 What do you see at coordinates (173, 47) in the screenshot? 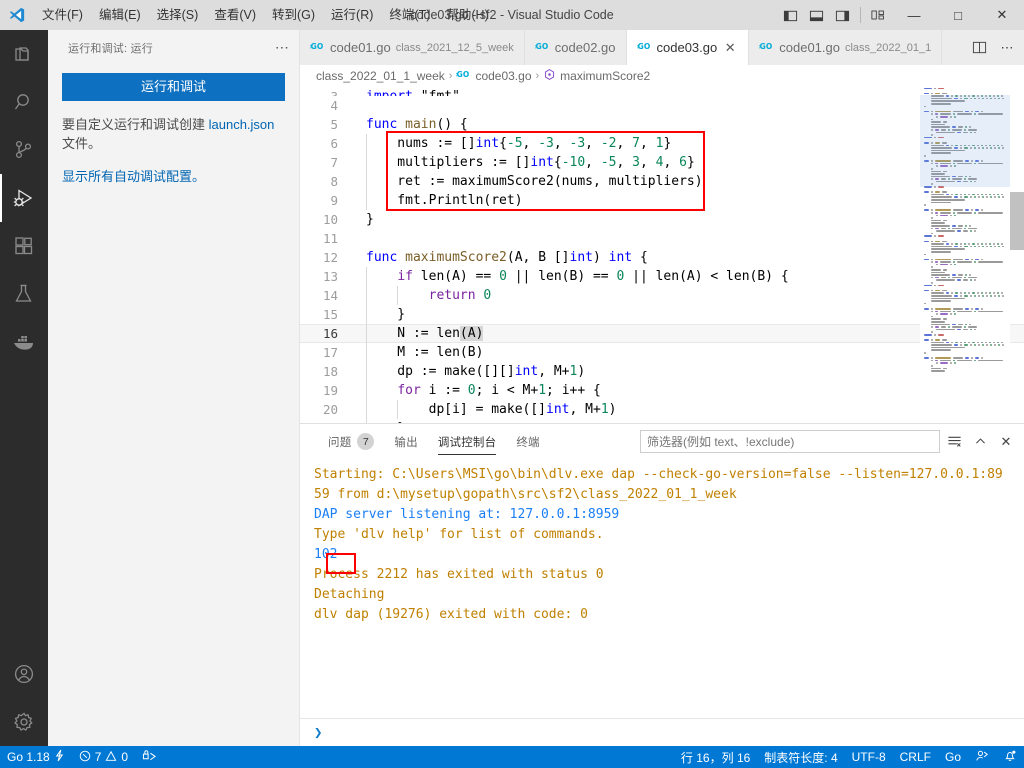
I see `sidebar-header: 运行和调试: 运行 ⋯` at bounding box center [173, 47].